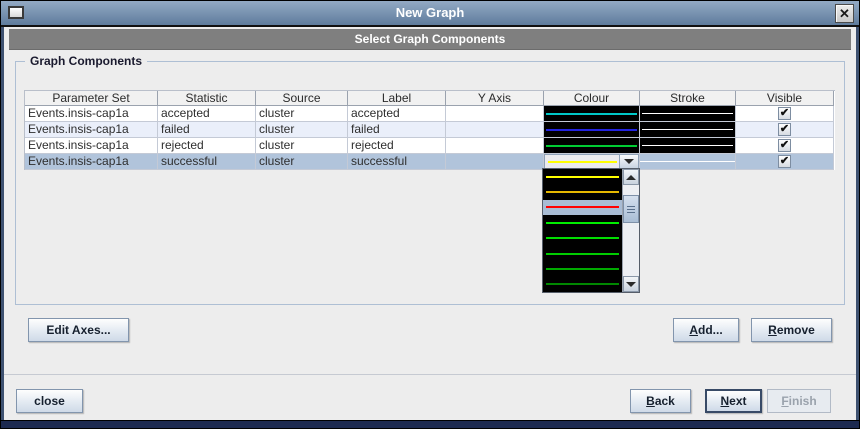 Image resolution: width=860 pixels, height=429 pixels. I want to click on button-row-separator, so click(430, 374).